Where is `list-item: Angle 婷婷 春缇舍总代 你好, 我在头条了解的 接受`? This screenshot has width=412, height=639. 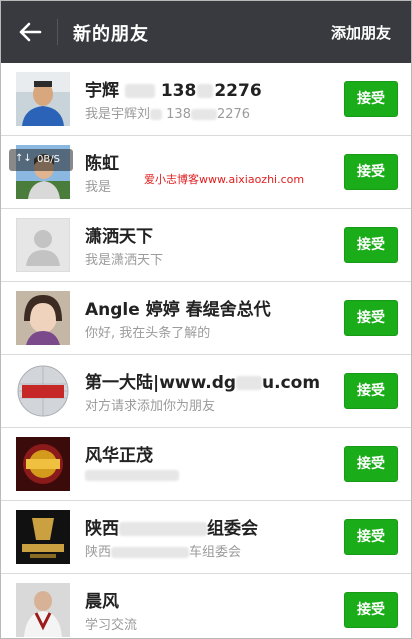
list-item: Angle 婷婷 春缇舍总代 你好, 我在头条了解的 接受 is located at coordinates (206, 318).